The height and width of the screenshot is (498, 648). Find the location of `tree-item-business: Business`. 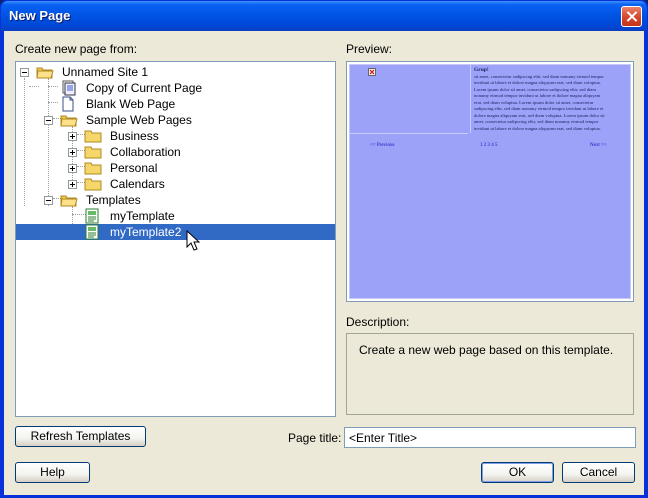

tree-item-business: Business is located at coordinates (175, 136).